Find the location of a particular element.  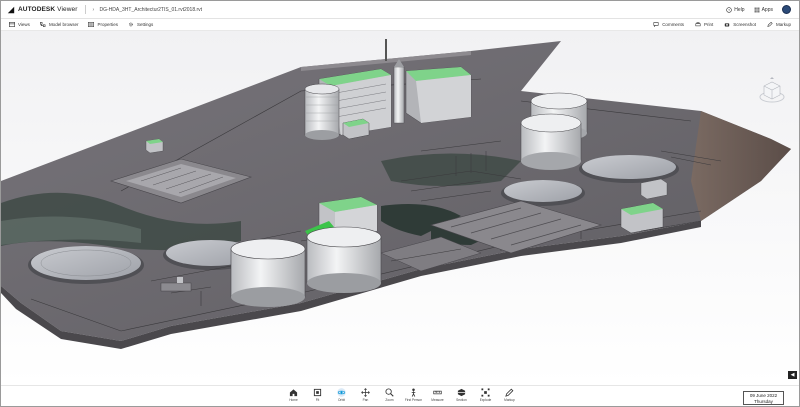

orbit-icon is located at coordinates (341, 392).